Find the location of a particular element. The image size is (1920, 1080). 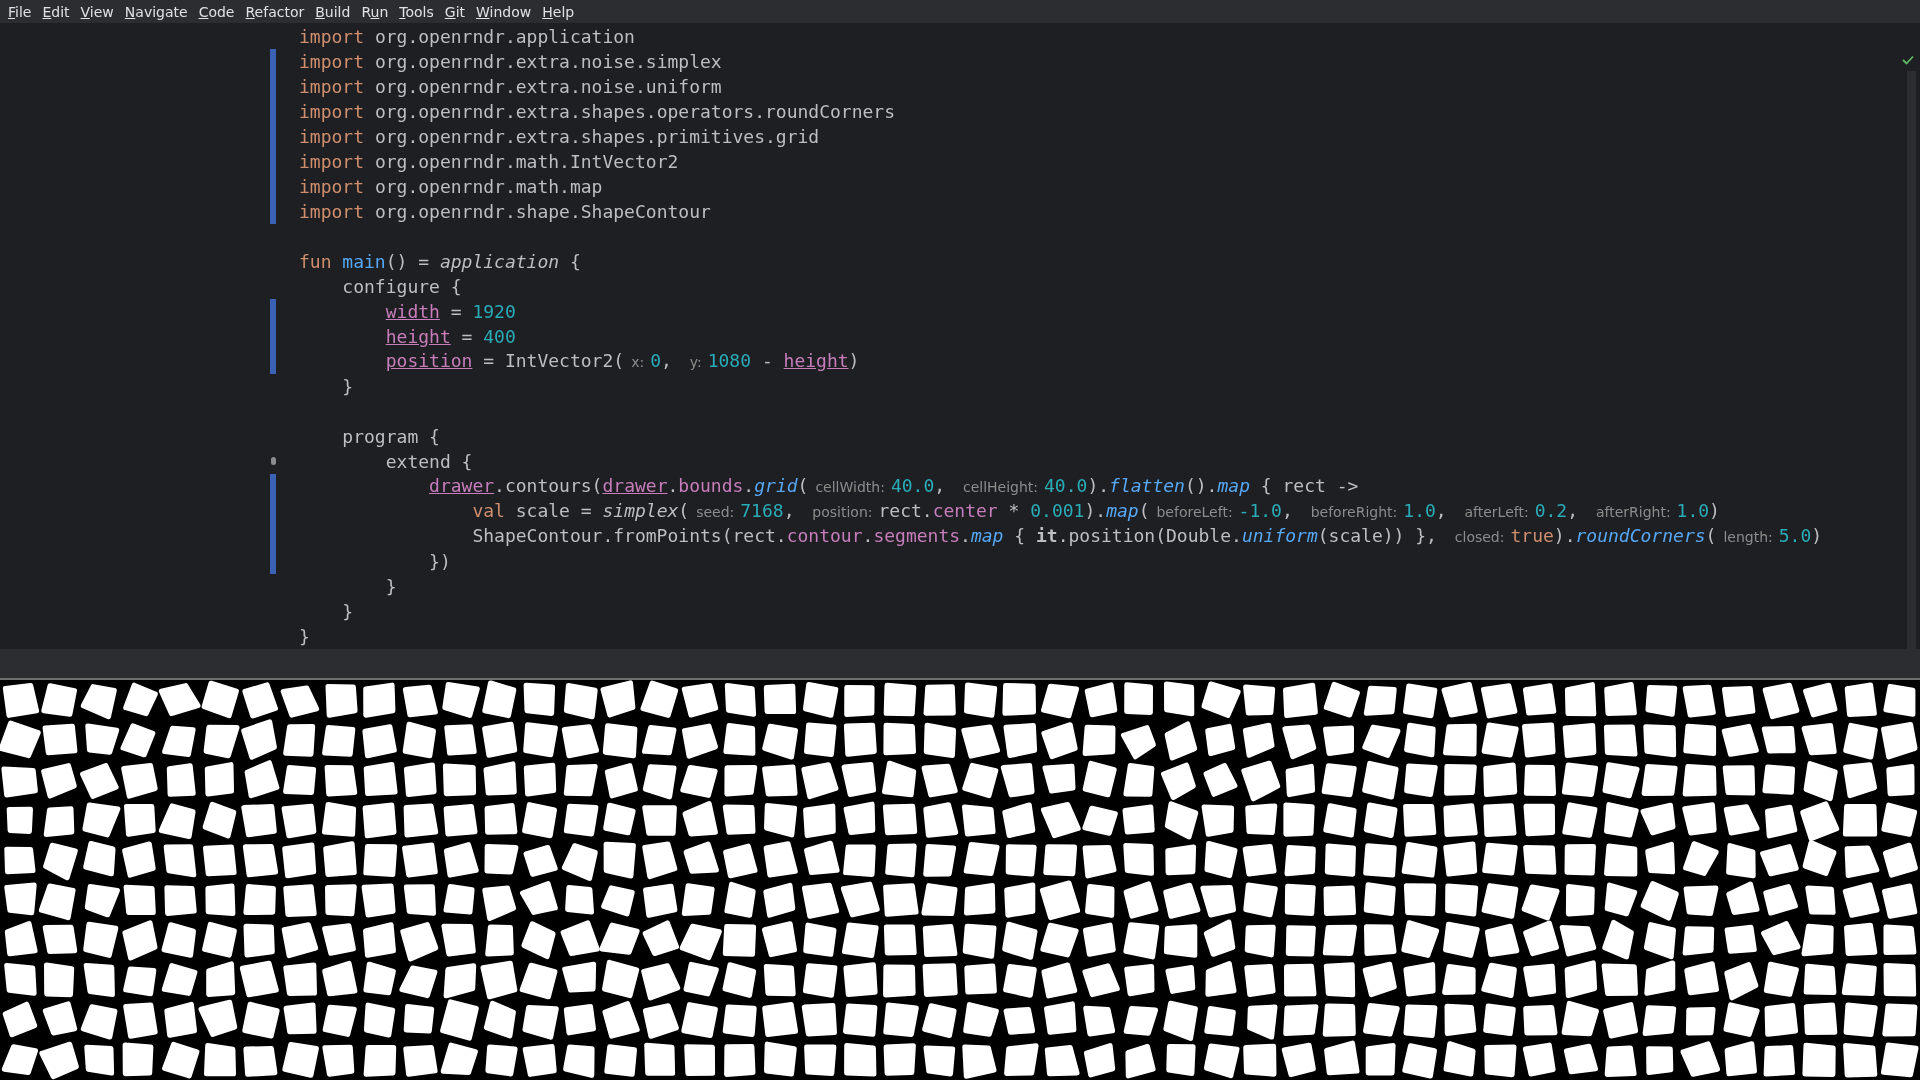

code-line: ShapeContour.fromPoints(rect.contour.segments.map { it.position(Double.uniform(scale)) }, closed: true).roundCorners( length: 5.0) is located at coordinates (1147, 536).